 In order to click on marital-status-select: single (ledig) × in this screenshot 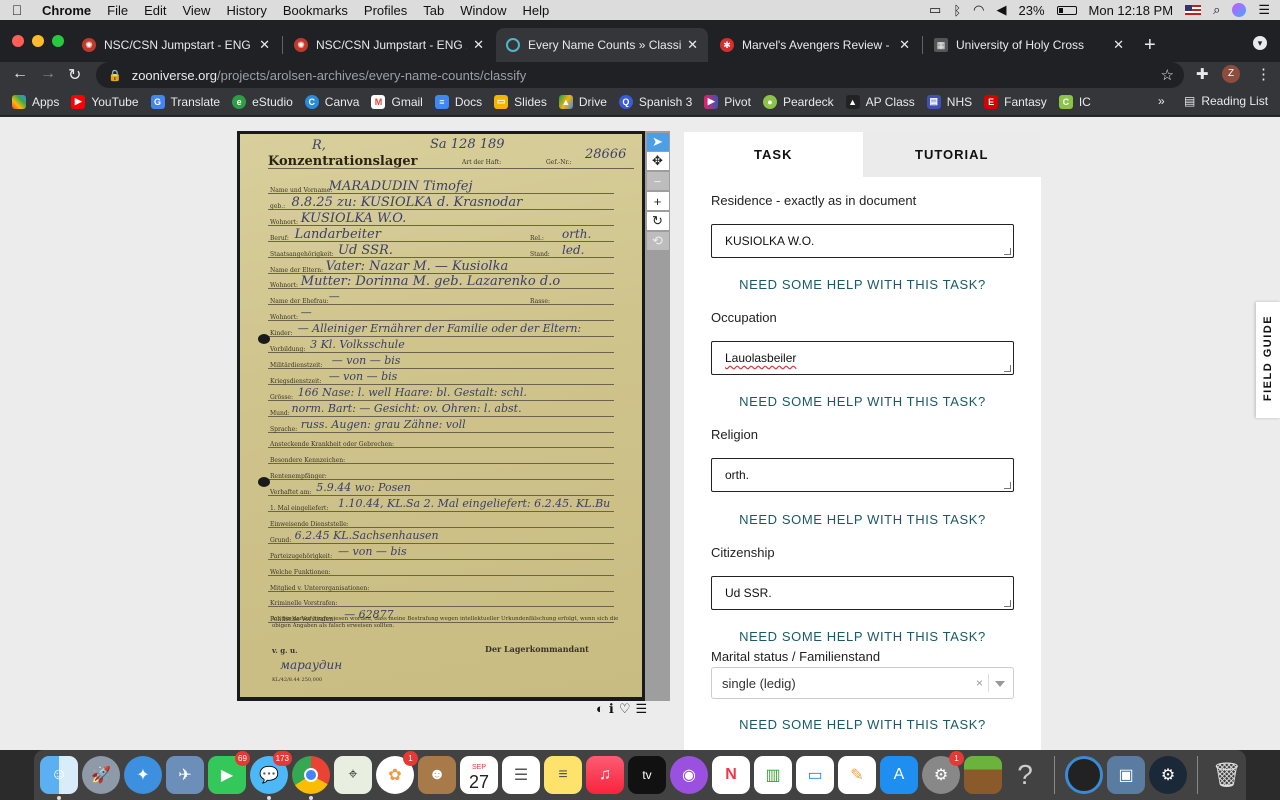, I will do `click(862, 683)`.